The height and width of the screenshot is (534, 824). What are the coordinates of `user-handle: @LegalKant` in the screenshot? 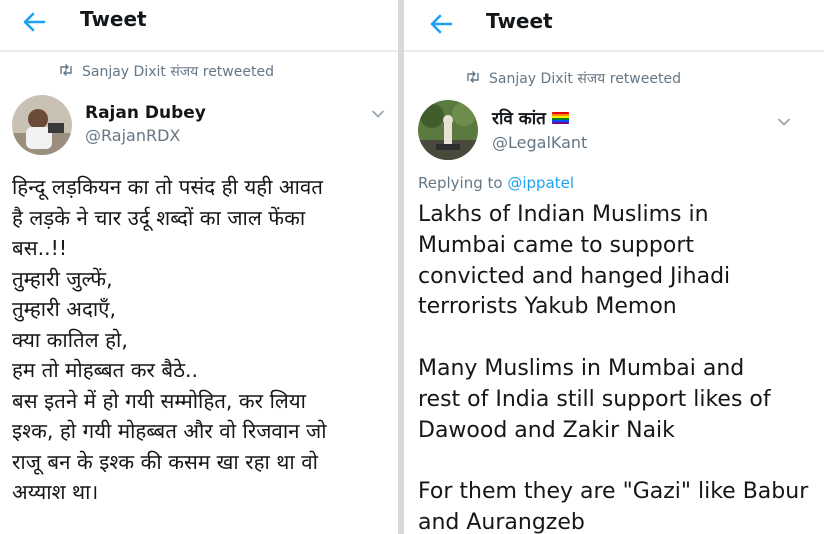 It's located at (539, 142).